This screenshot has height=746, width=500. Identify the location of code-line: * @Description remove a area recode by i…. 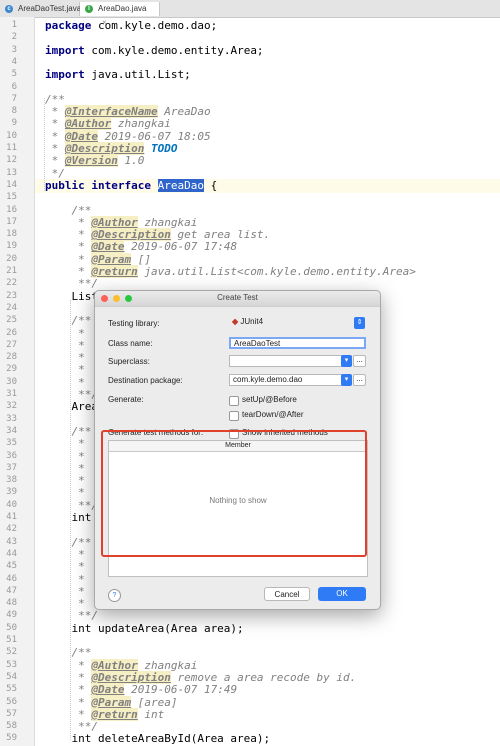
(200, 677).